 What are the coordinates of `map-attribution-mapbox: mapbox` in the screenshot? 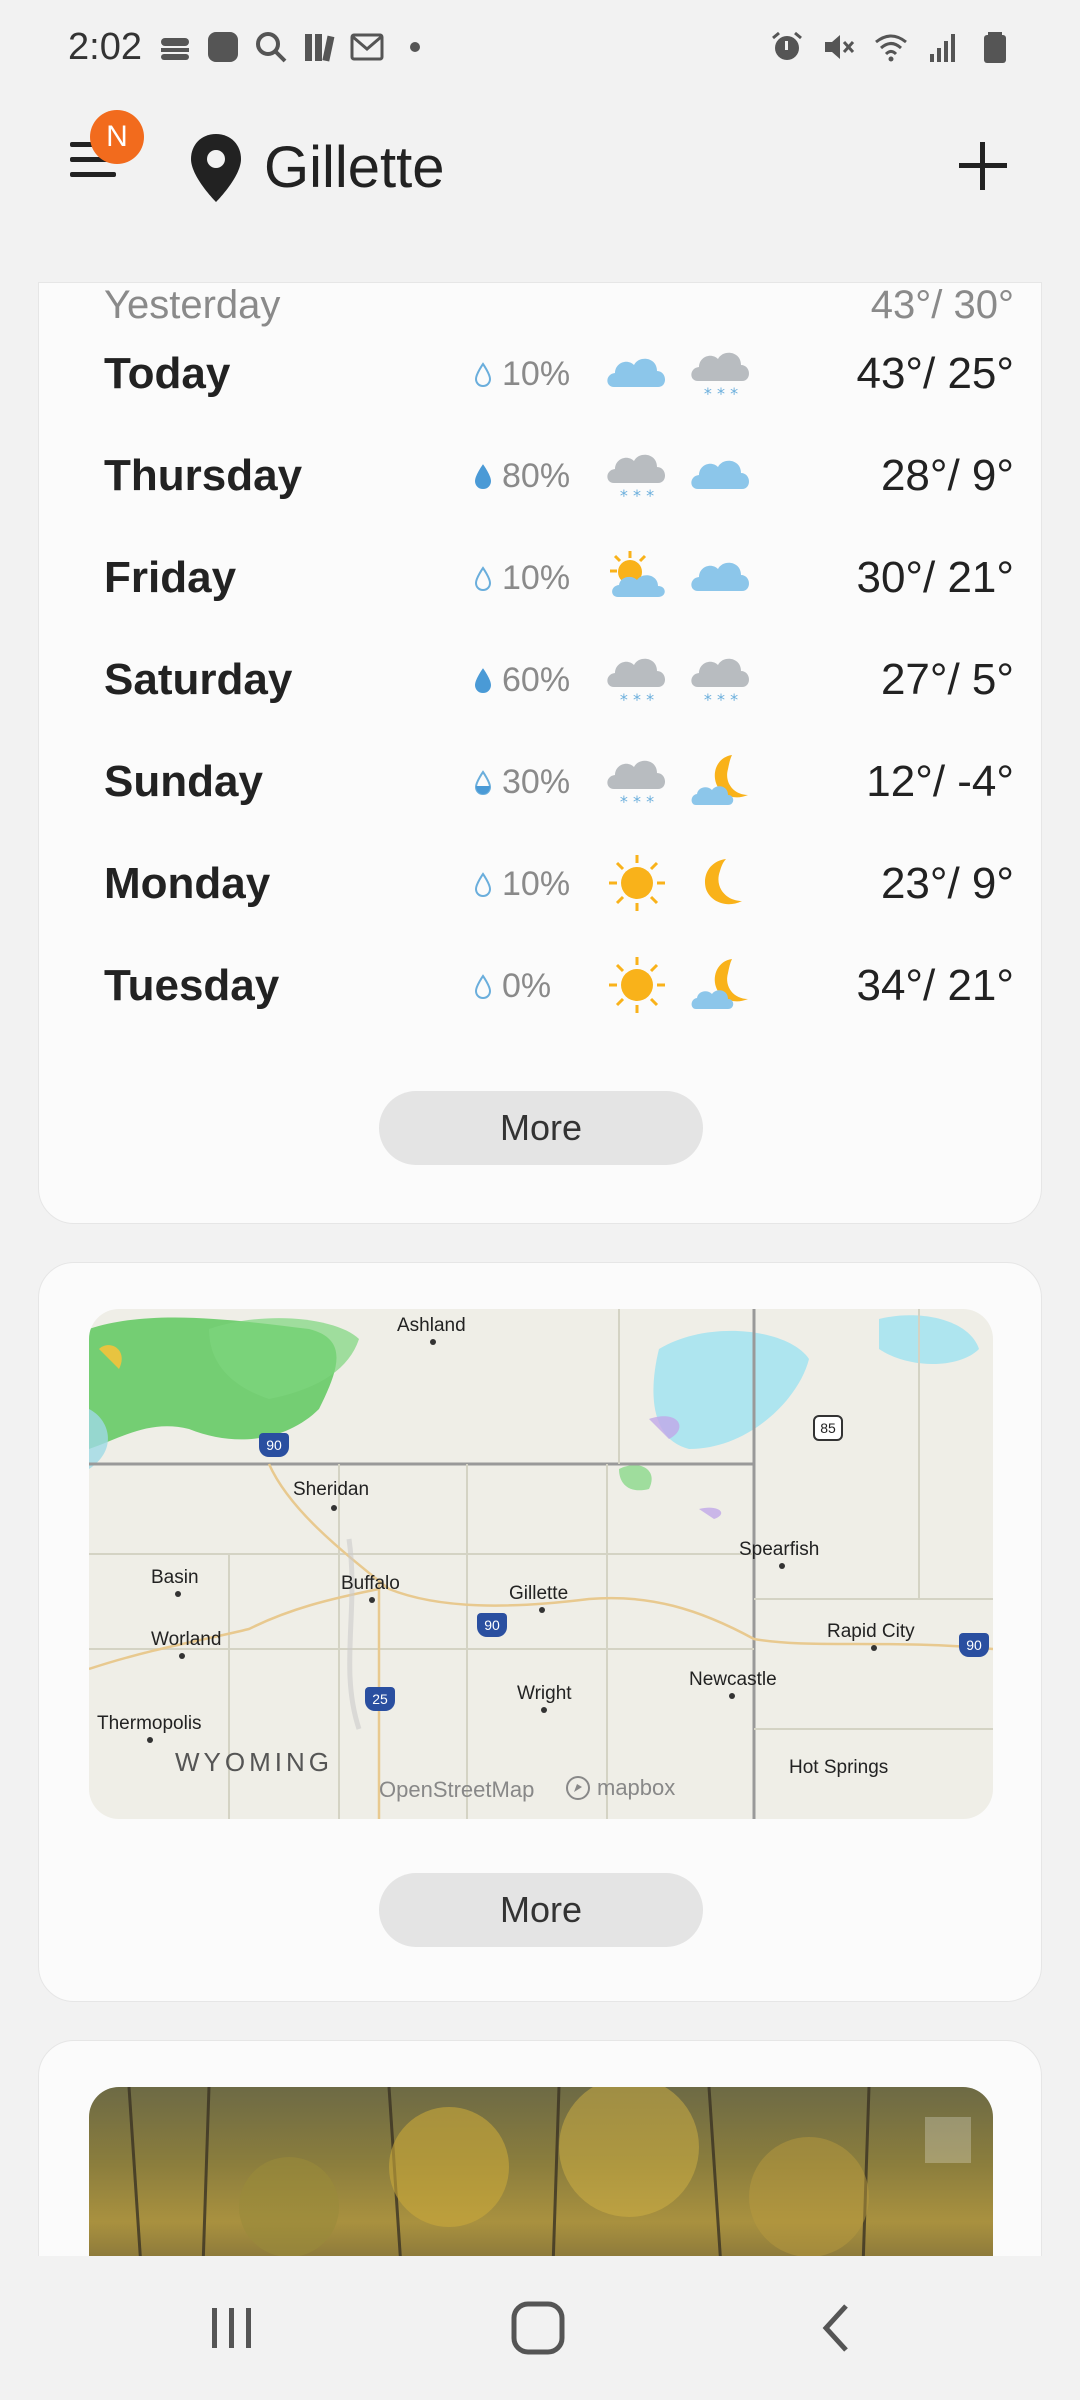 It's located at (620, 1788).